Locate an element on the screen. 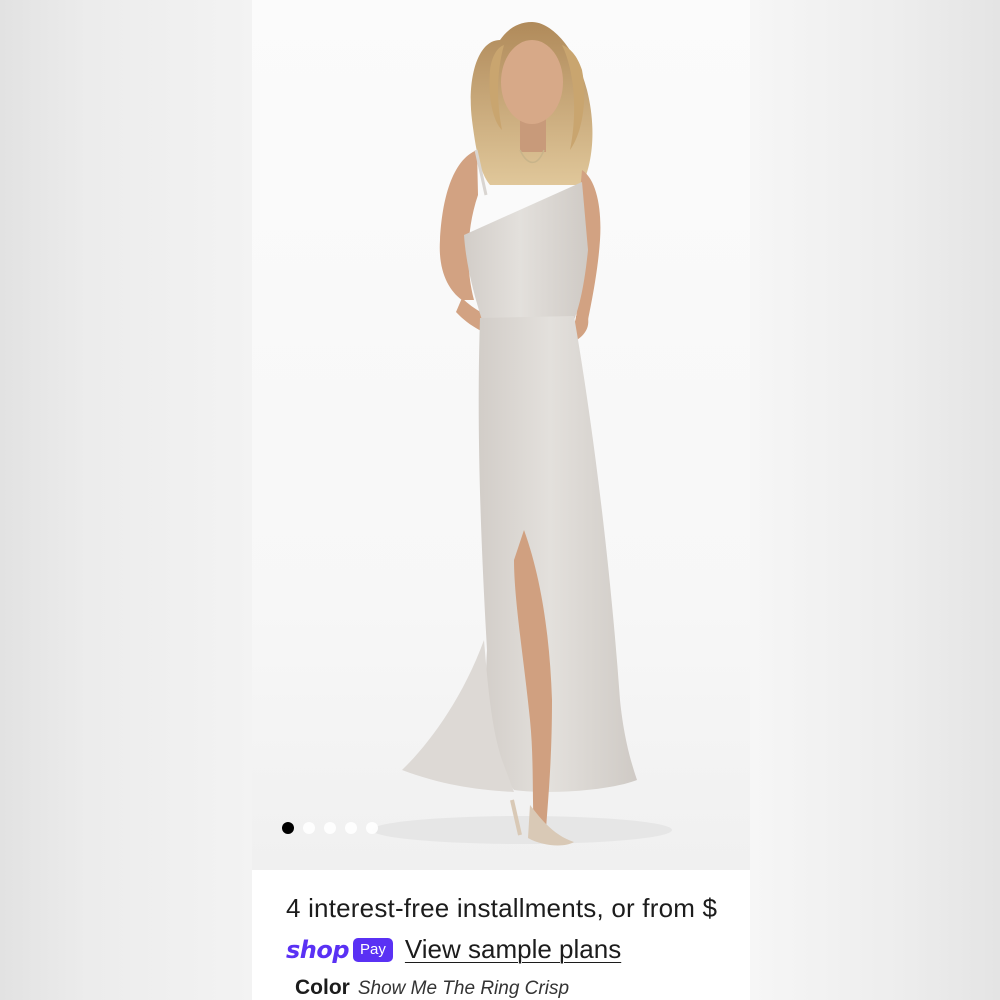  gallery-pagination is located at coordinates (330, 828).